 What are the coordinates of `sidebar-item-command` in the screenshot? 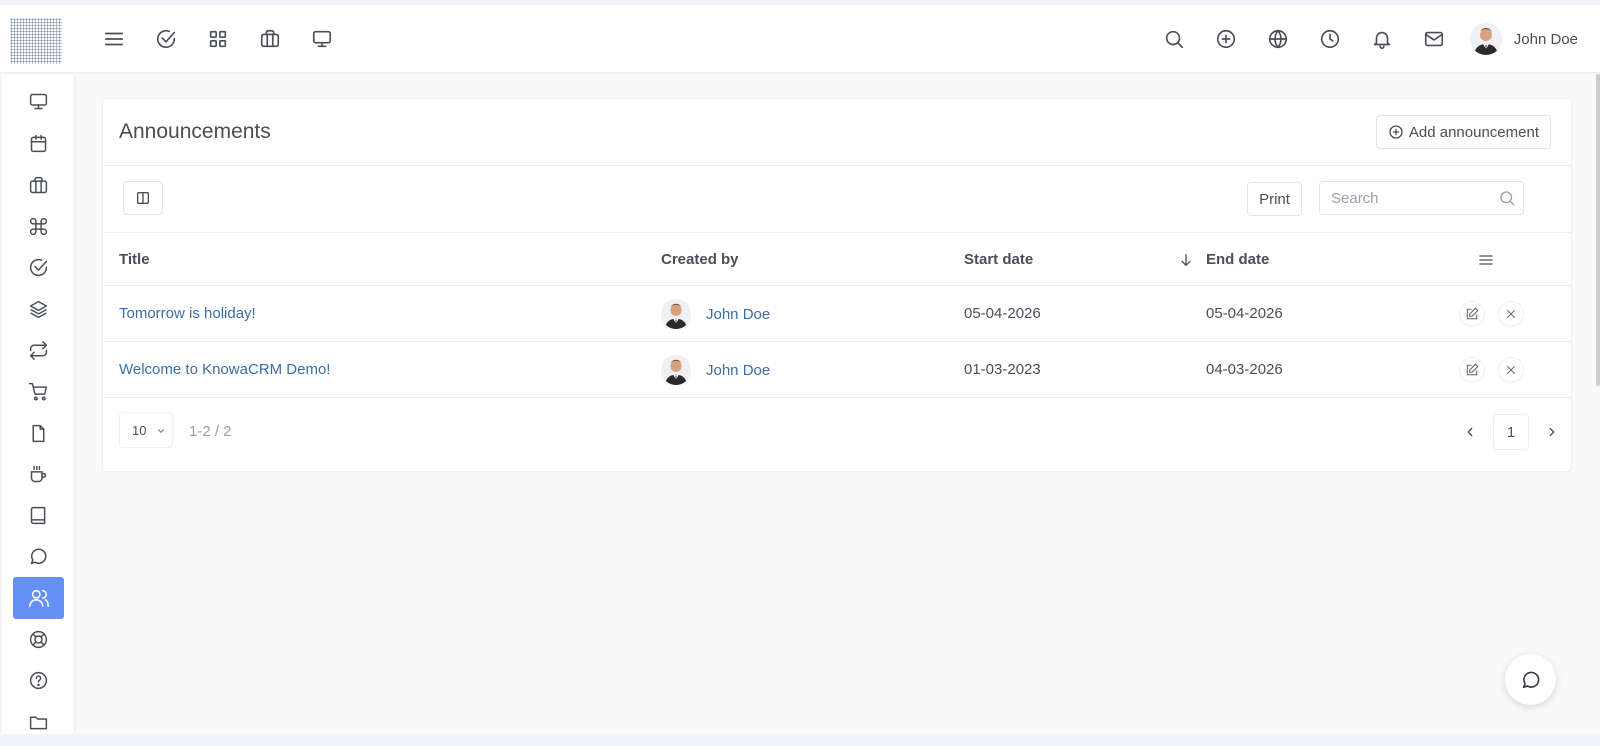 It's located at (38, 226).